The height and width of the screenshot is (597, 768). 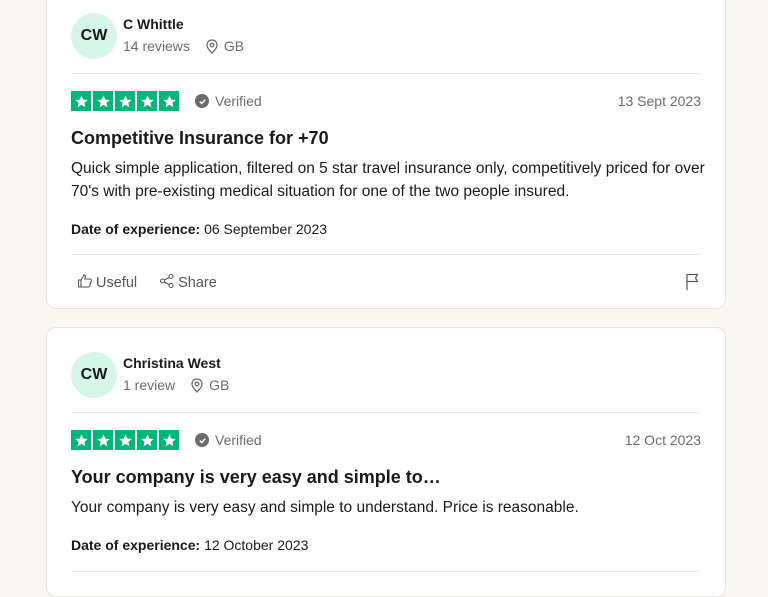 I want to click on review-date: 13 Sept 2023, so click(x=659, y=101).